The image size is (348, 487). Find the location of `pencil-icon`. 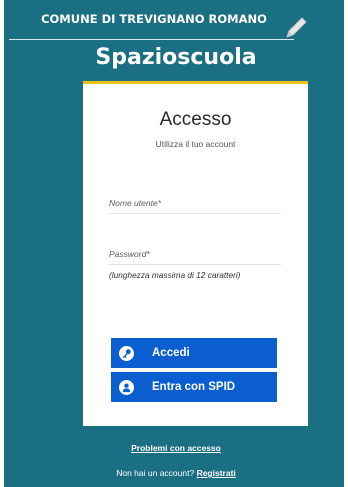

pencil-icon is located at coordinates (296, 28).